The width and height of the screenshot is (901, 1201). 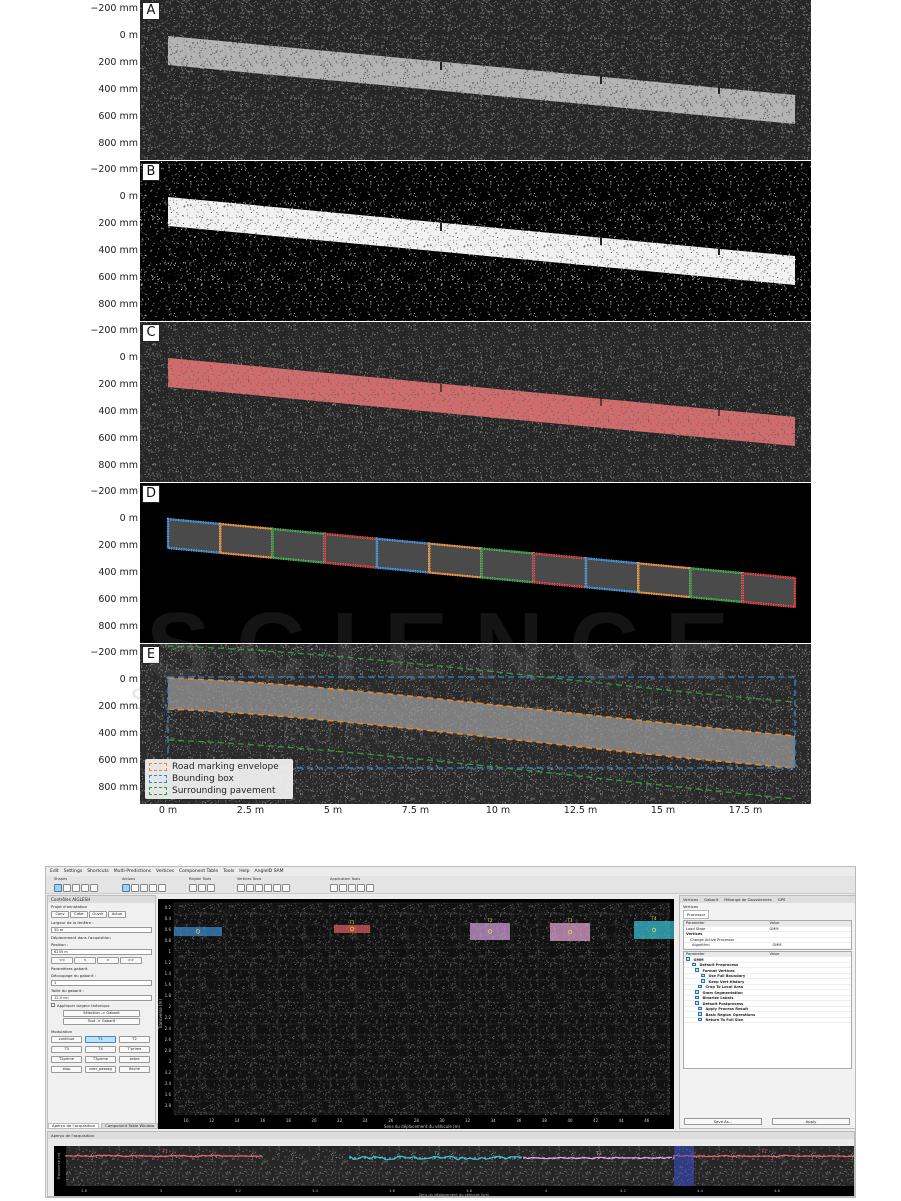 I want to click on x-tick-label: 36, so click(x=519, y=1120).